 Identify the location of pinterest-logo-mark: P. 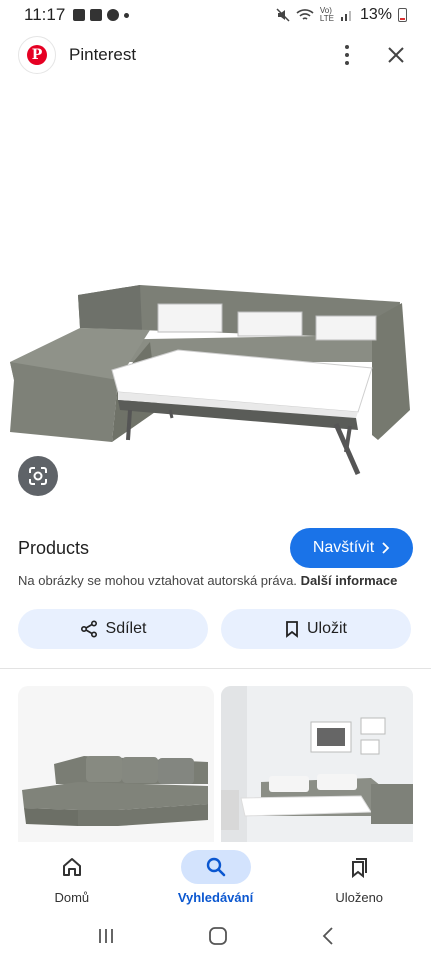
(37, 55).